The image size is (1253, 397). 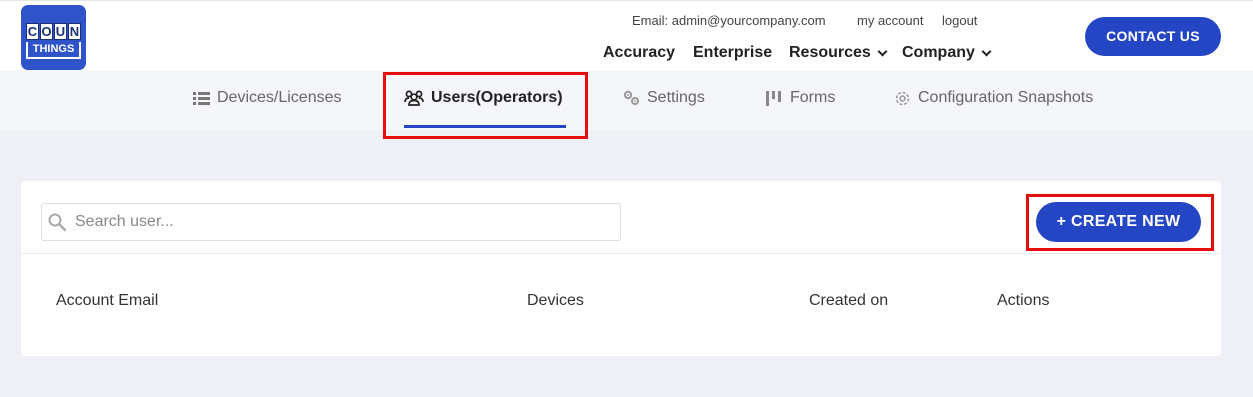 What do you see at coordinates (631, 98) in the screenshot?
I see `gears-icon` at bounding box center [631, 98].